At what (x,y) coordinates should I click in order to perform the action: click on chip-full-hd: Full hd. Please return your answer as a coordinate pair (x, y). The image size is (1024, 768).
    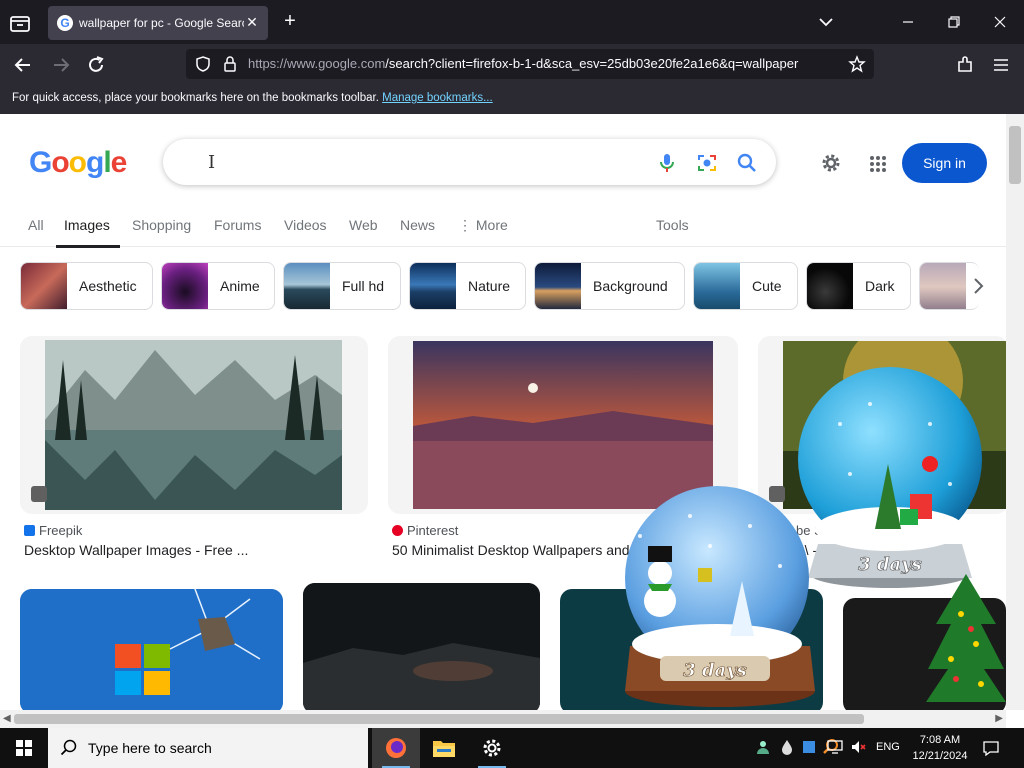
    Looking at the image, I should click on (342, 286).